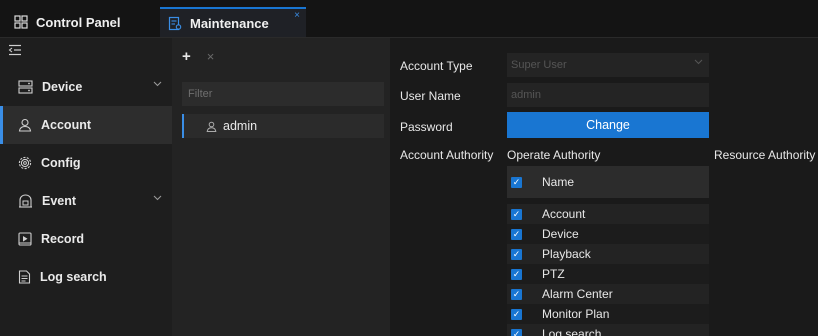 The width and height of the screenshot is (818, 336). I want to click on filter-input, so click(283, 94).